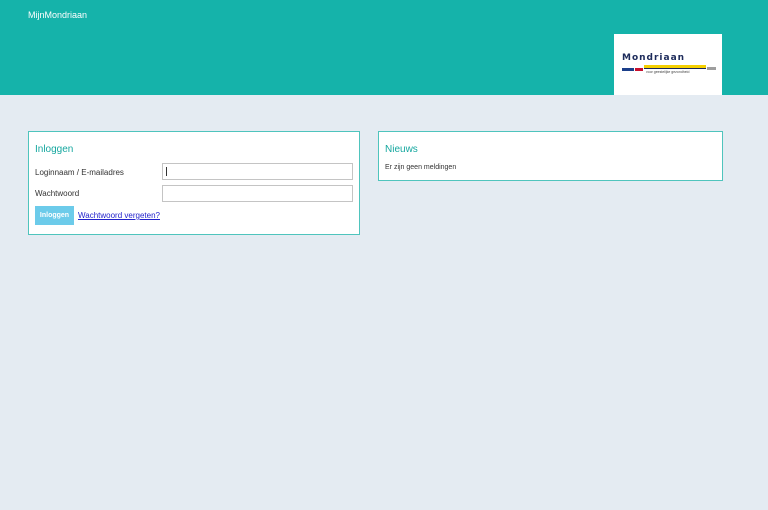  What do you see at coordinates (654, 58) in the screenshot?
I see `logo-name: Mondriaan` at bounding box center [654, 58].